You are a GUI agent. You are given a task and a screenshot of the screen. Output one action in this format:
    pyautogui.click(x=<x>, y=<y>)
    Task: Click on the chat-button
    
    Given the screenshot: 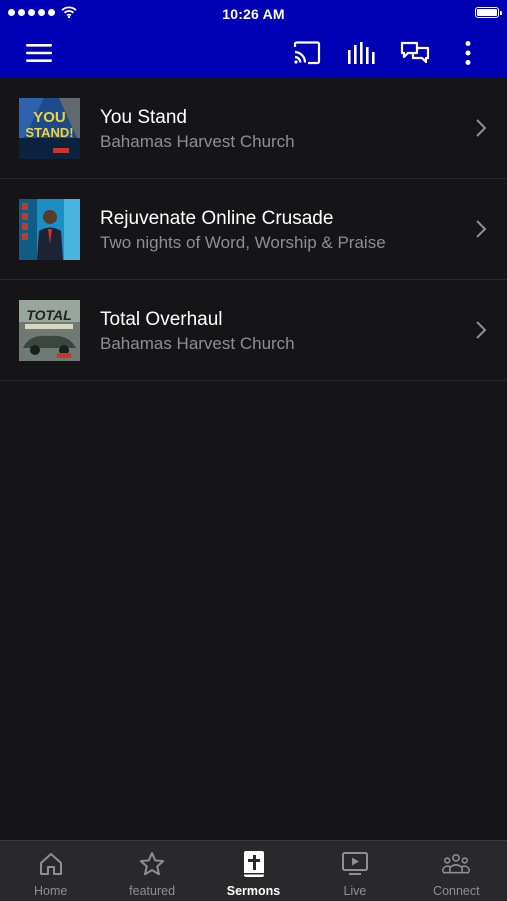 What is the action you would take?
    pyautogui.click(x=415, y=53)
    